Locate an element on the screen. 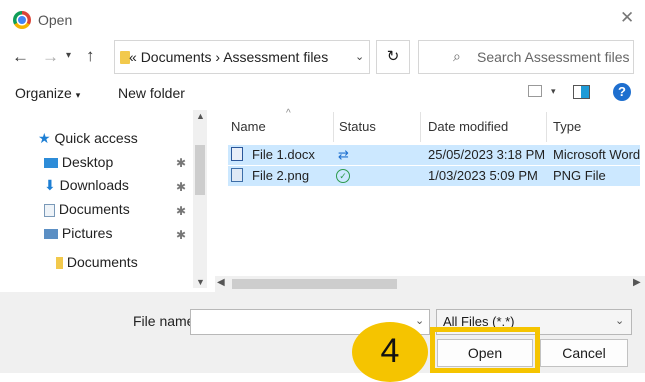 Image resolution: width=645 pixels, height=382 pixels. sidebar-scrollbar is located at coordinates (200, 199).